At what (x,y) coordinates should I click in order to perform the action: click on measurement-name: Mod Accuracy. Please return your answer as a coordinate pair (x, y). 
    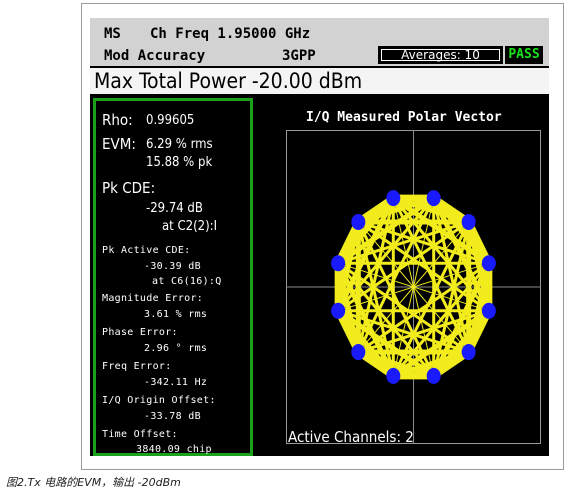
    Looking at the image, I should click on (155, 56).